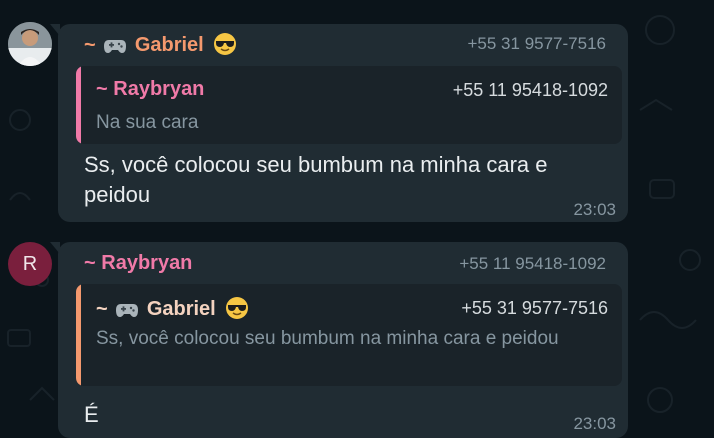 This screenshot has height=438, width=714. I want to click on message-sender: ~ Raybryan, so click(138, 263).